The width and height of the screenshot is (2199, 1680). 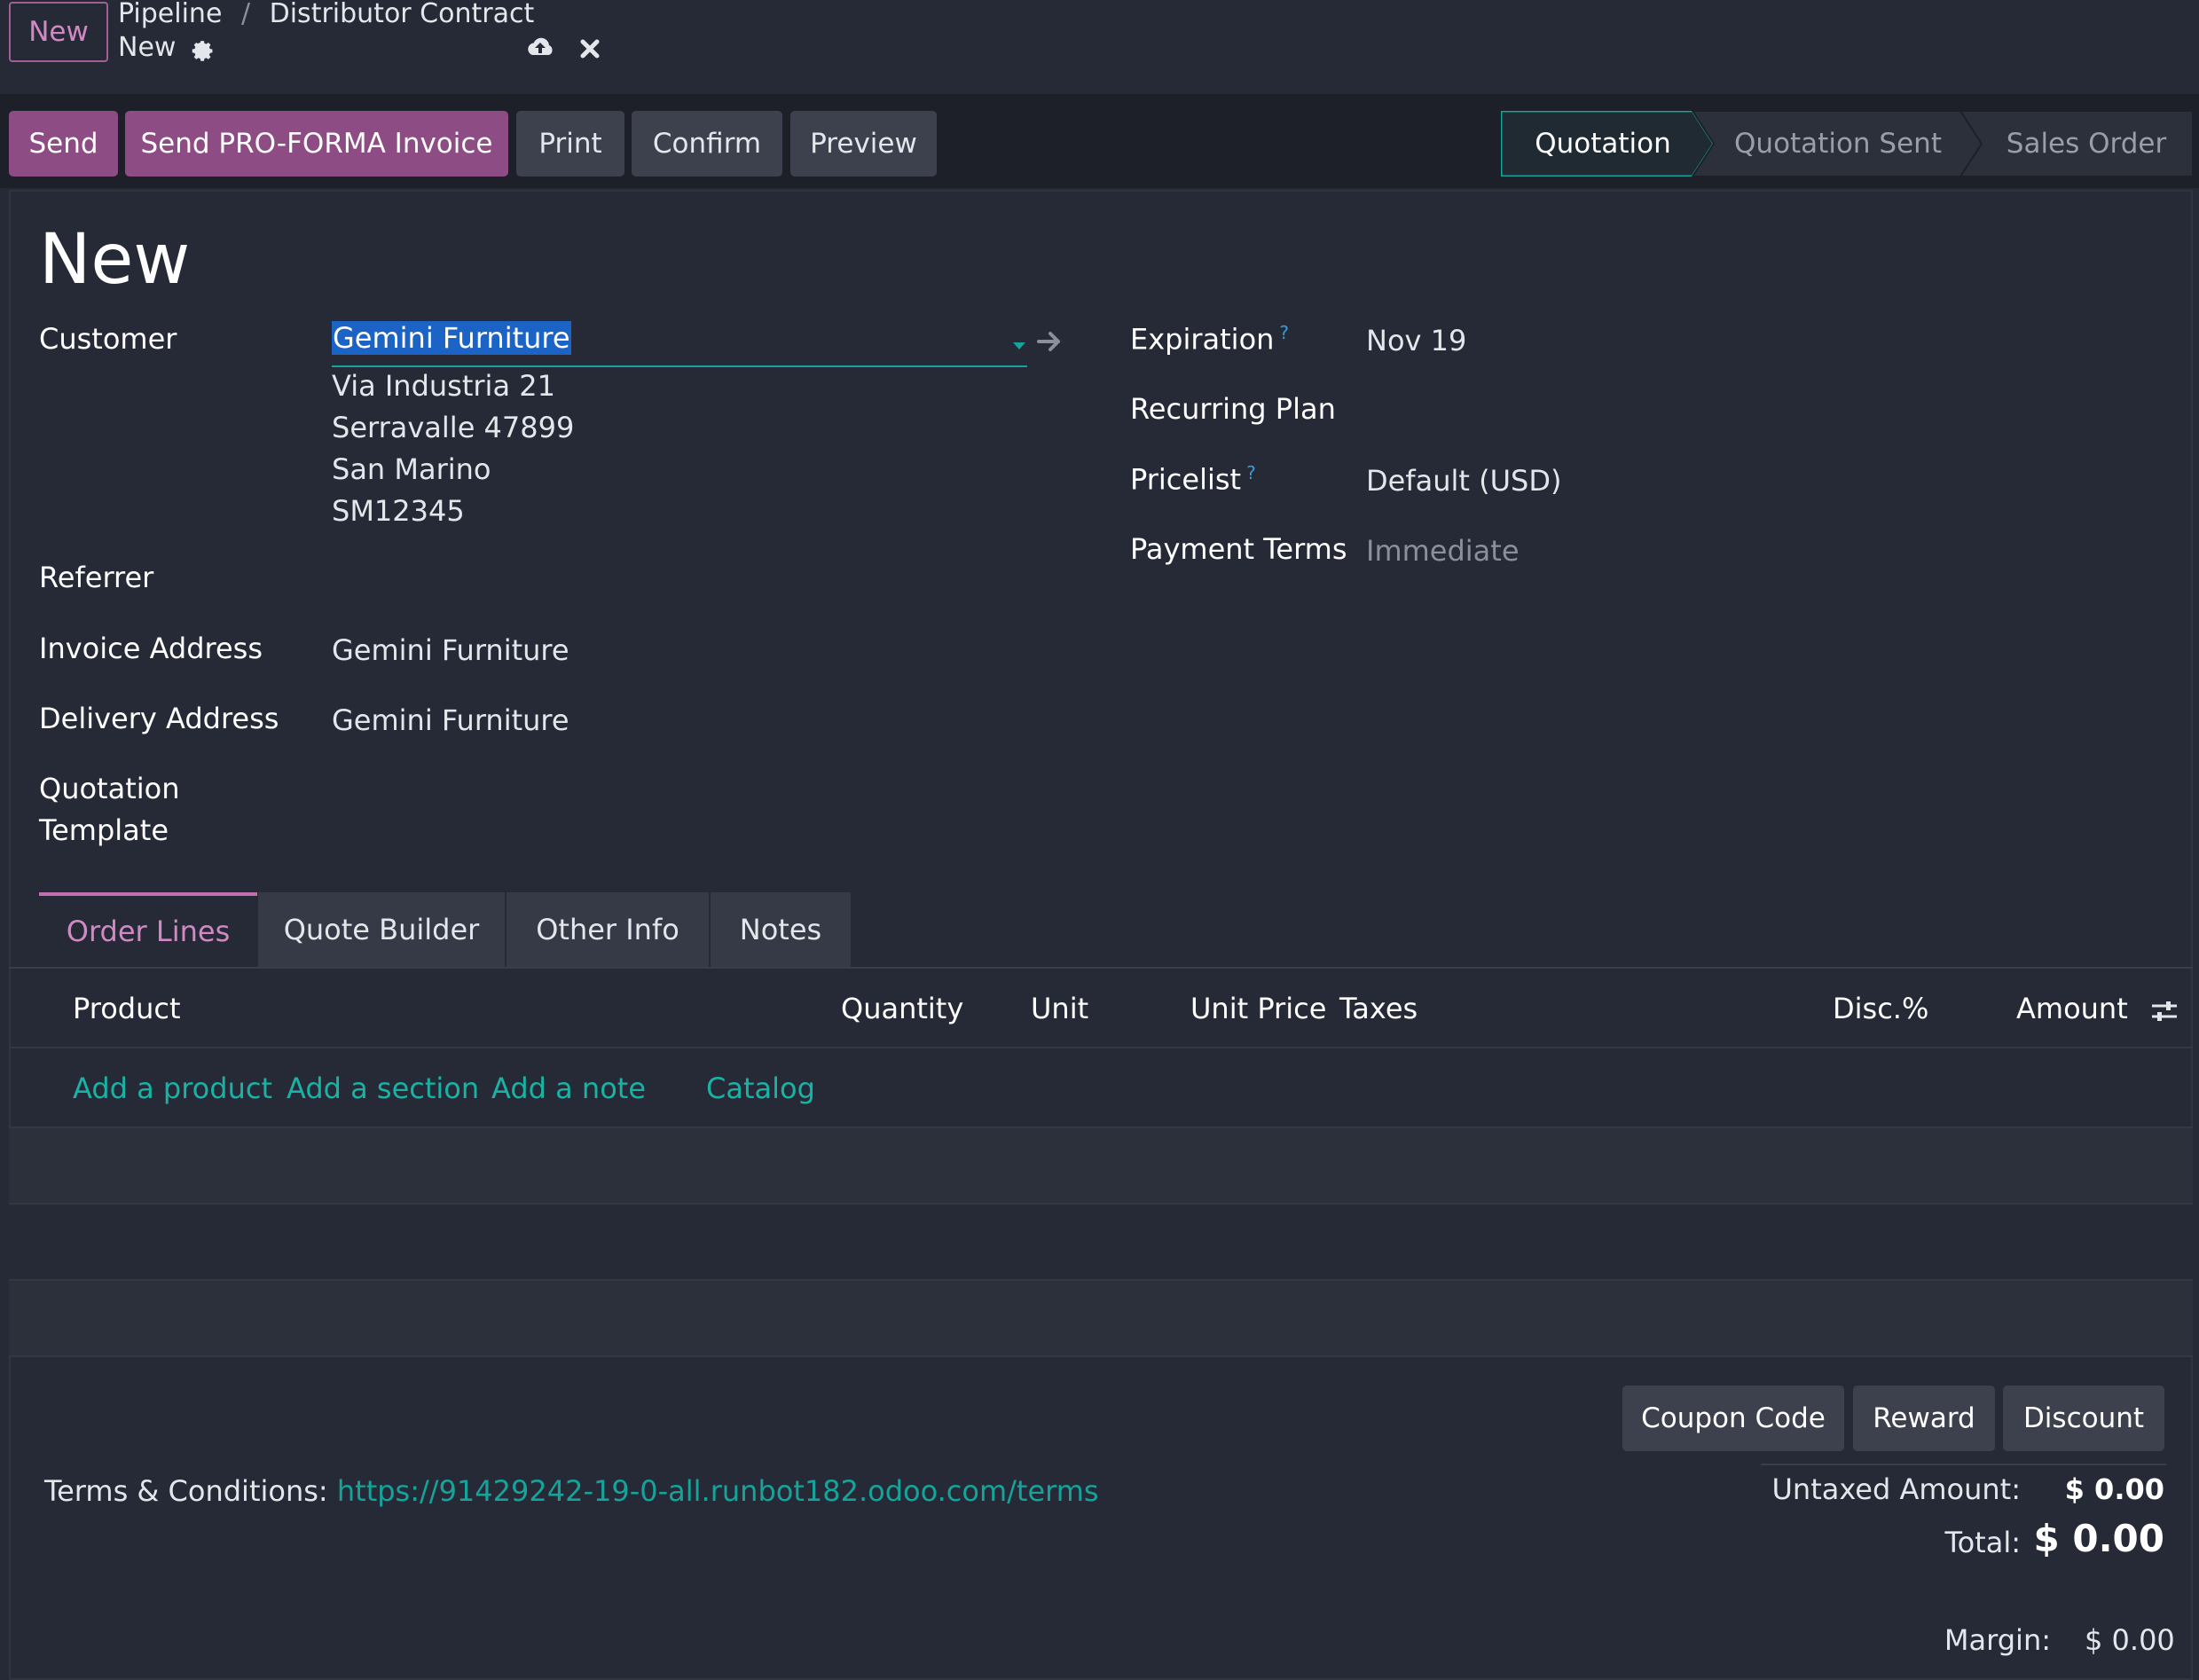 I want to click on customer-input: Gemini Furniture, so click(x=679, y=344).